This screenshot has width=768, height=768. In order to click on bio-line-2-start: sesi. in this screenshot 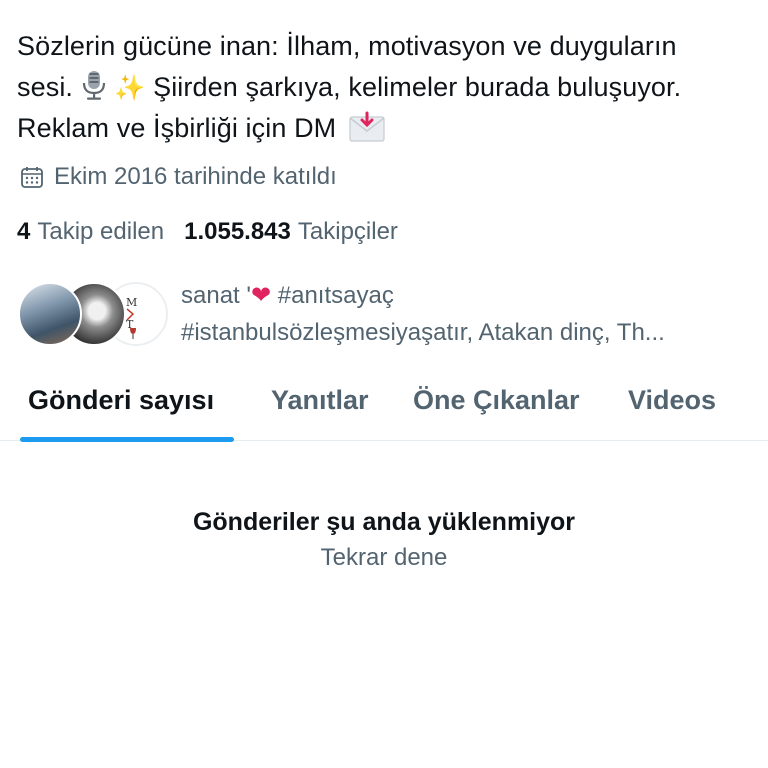, I will do `click(45, 87)`.